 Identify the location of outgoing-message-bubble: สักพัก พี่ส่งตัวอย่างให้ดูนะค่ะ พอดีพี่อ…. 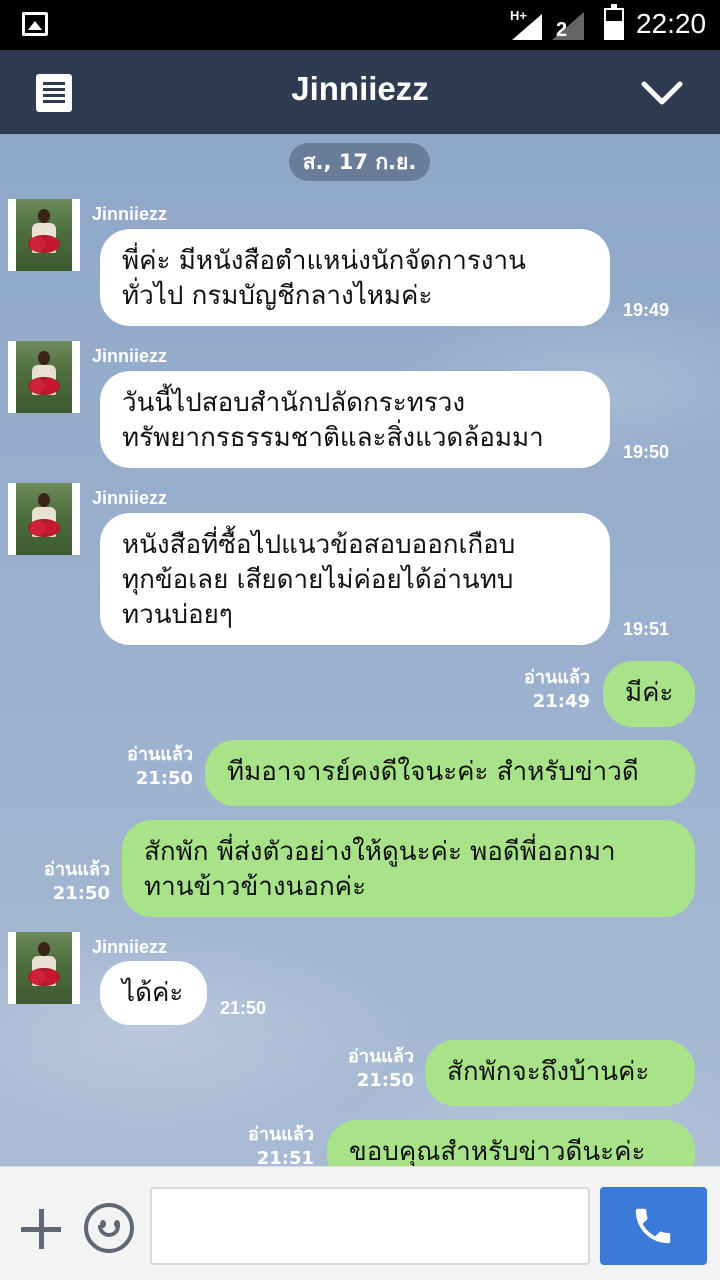
(408, 868).